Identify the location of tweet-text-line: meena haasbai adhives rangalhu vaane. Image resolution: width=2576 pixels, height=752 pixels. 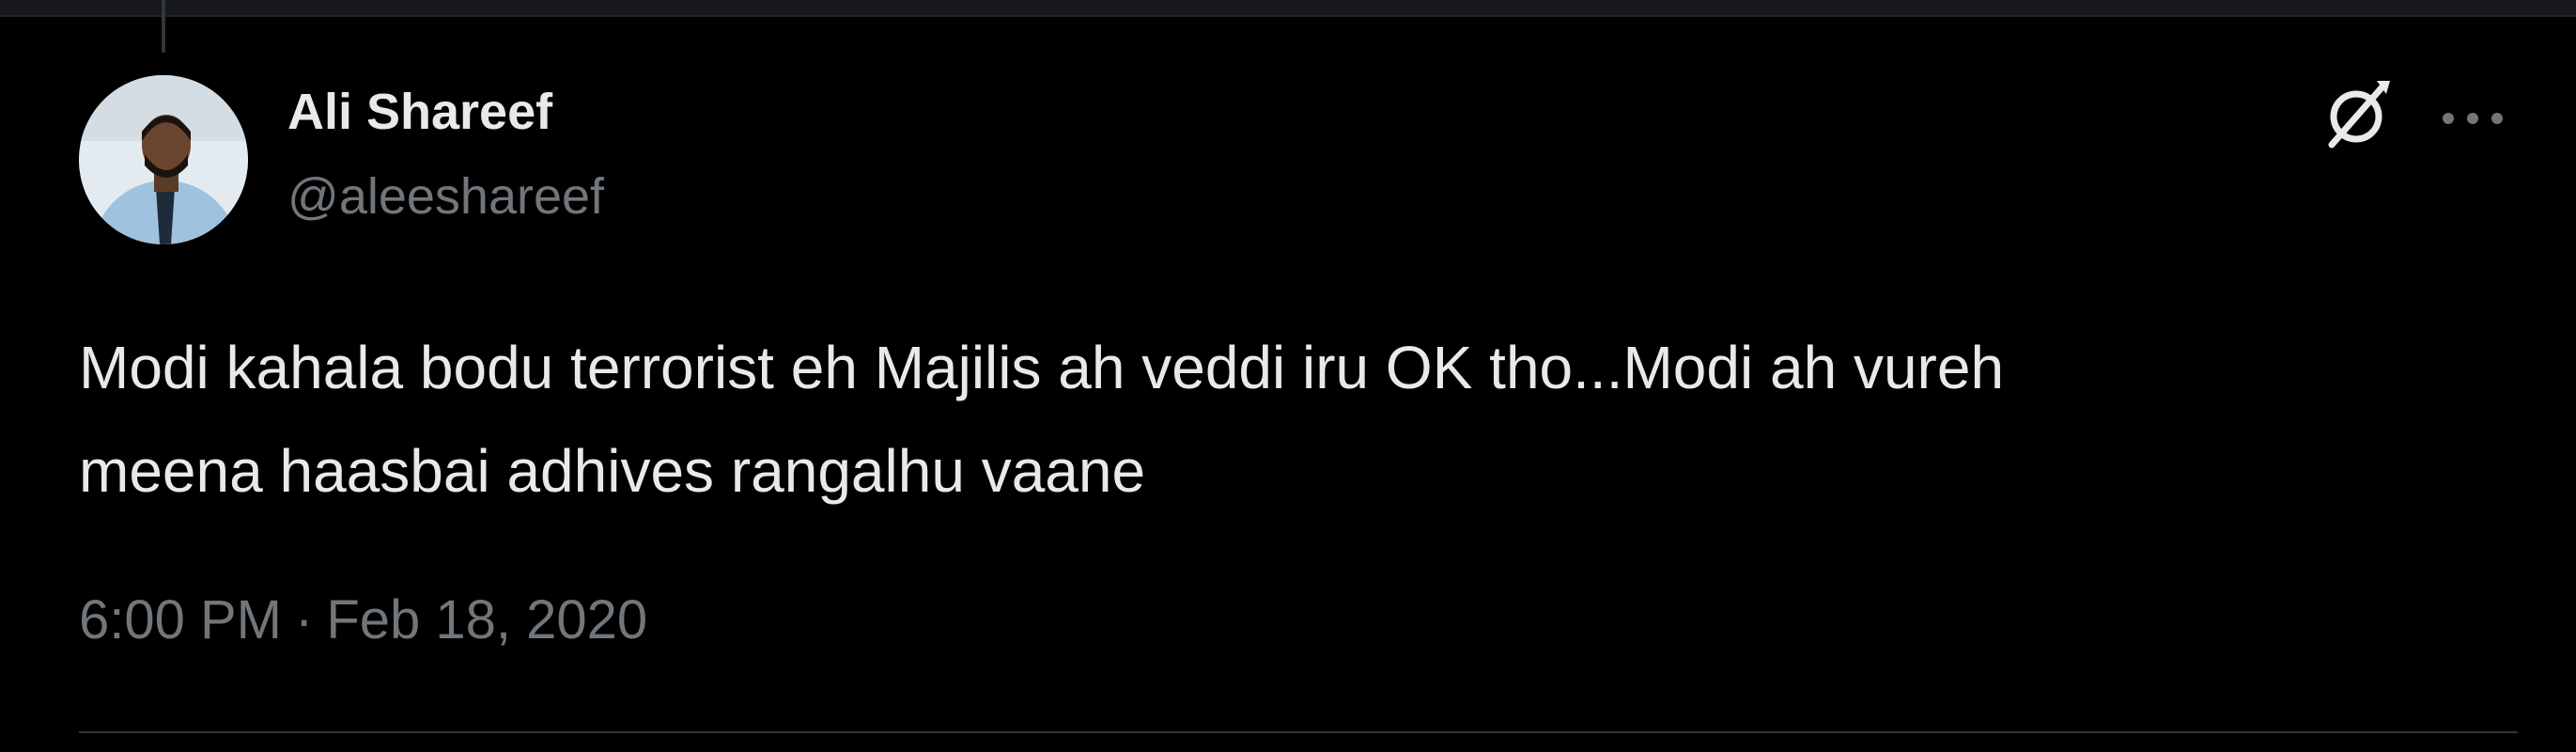
(613, 471).